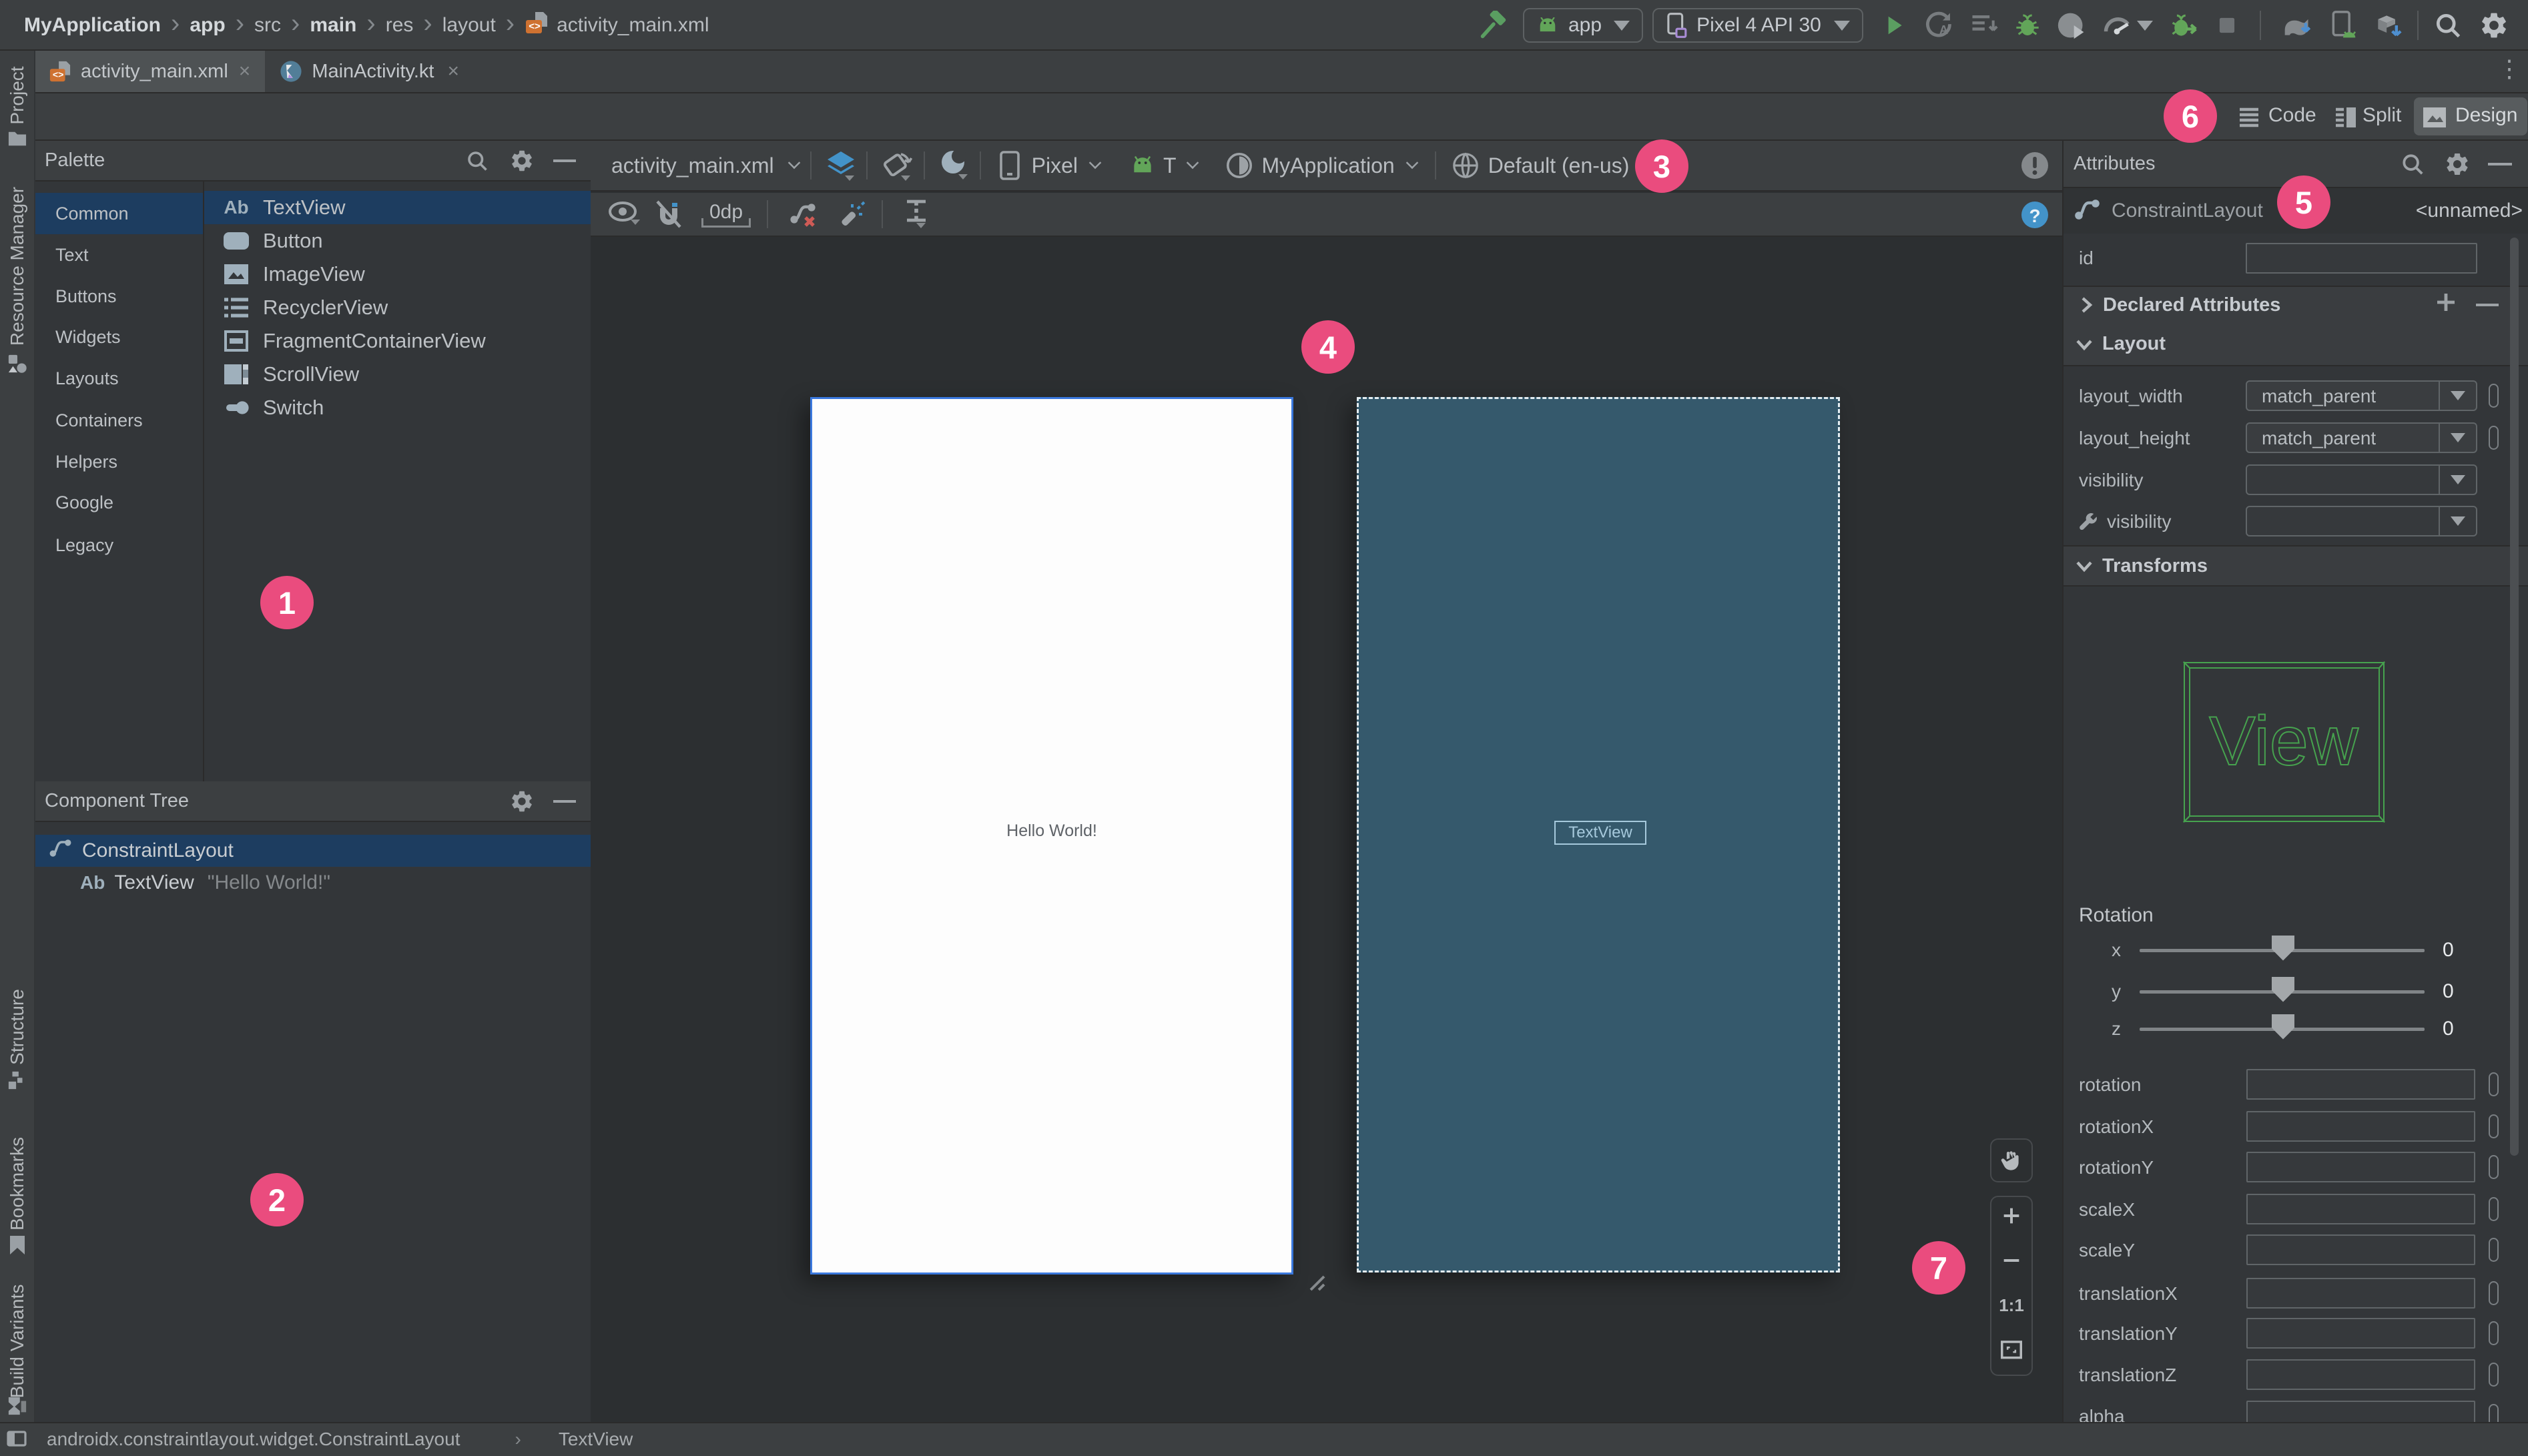 This screenshot has width=2528, height=1456. Describe the element at coordinates (2283, 741) in the screenshot. I see `svg-text: View` at that location.